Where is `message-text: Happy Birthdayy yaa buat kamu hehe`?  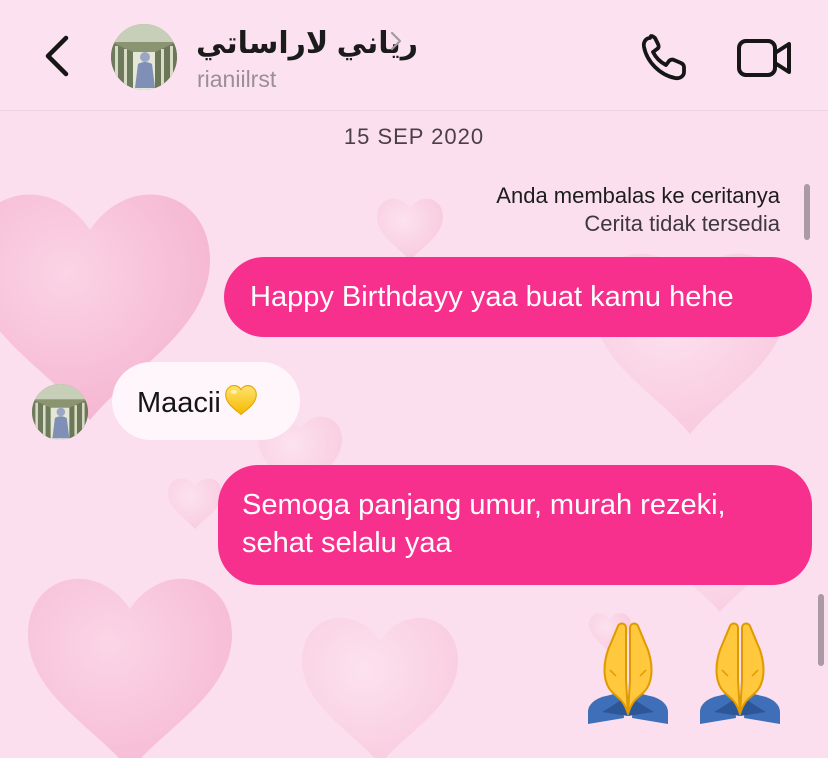
message-text: Happy Birthdayy yaa buat kamu hehe is located at coordinates (492, 297).